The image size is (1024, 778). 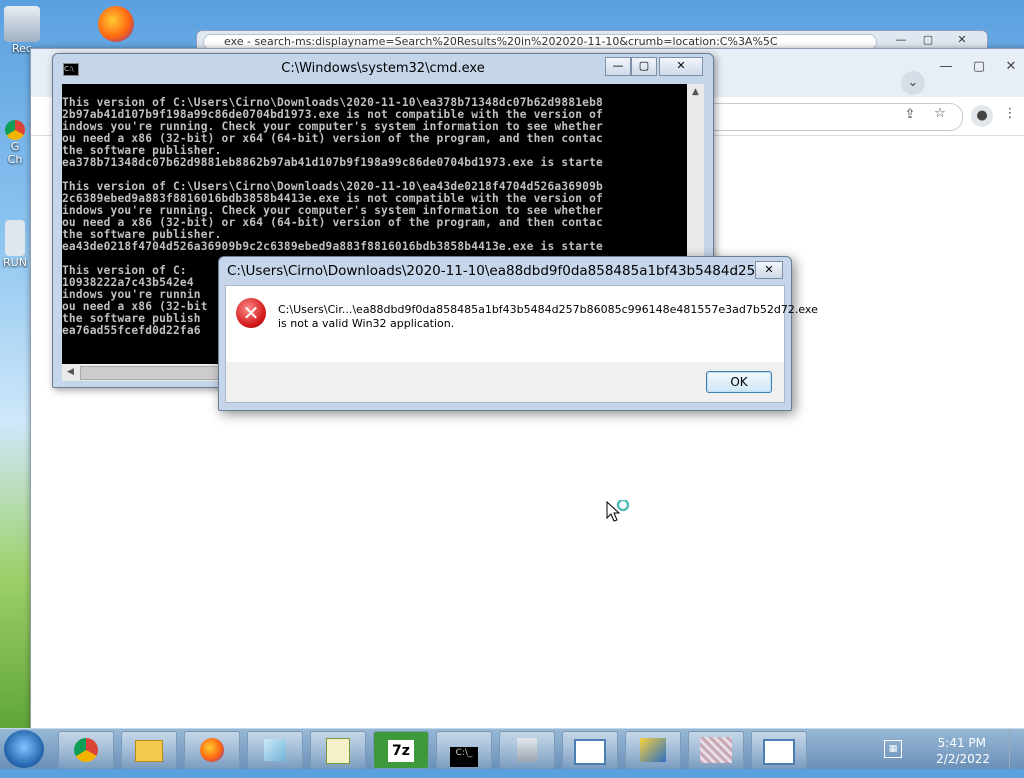 I want to click on taskbar-explorer-icon, so click(x=149, y=750).